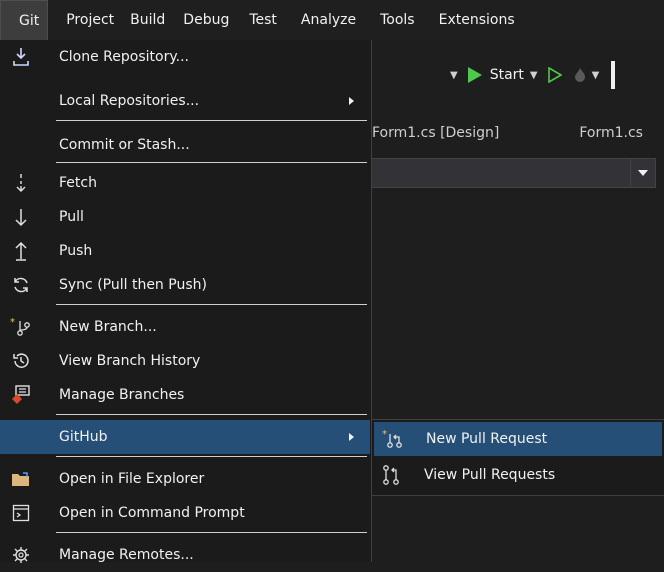  What do you see at coordinates (21, 395) in the screenshot?
I see `manage-branches-icon` at bounding box center [21, 395].